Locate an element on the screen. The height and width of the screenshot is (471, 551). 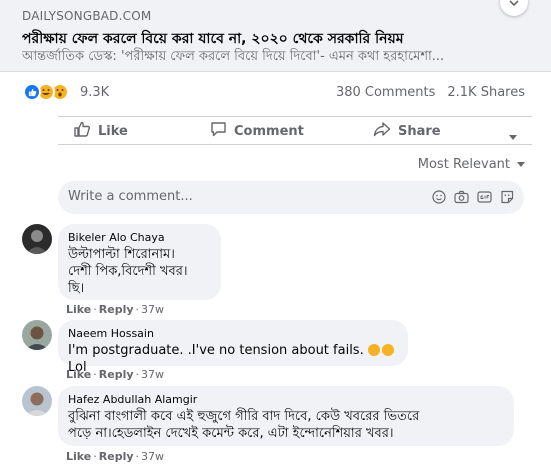
reaction-count: 9.3K is located at coordinates (94, 92).